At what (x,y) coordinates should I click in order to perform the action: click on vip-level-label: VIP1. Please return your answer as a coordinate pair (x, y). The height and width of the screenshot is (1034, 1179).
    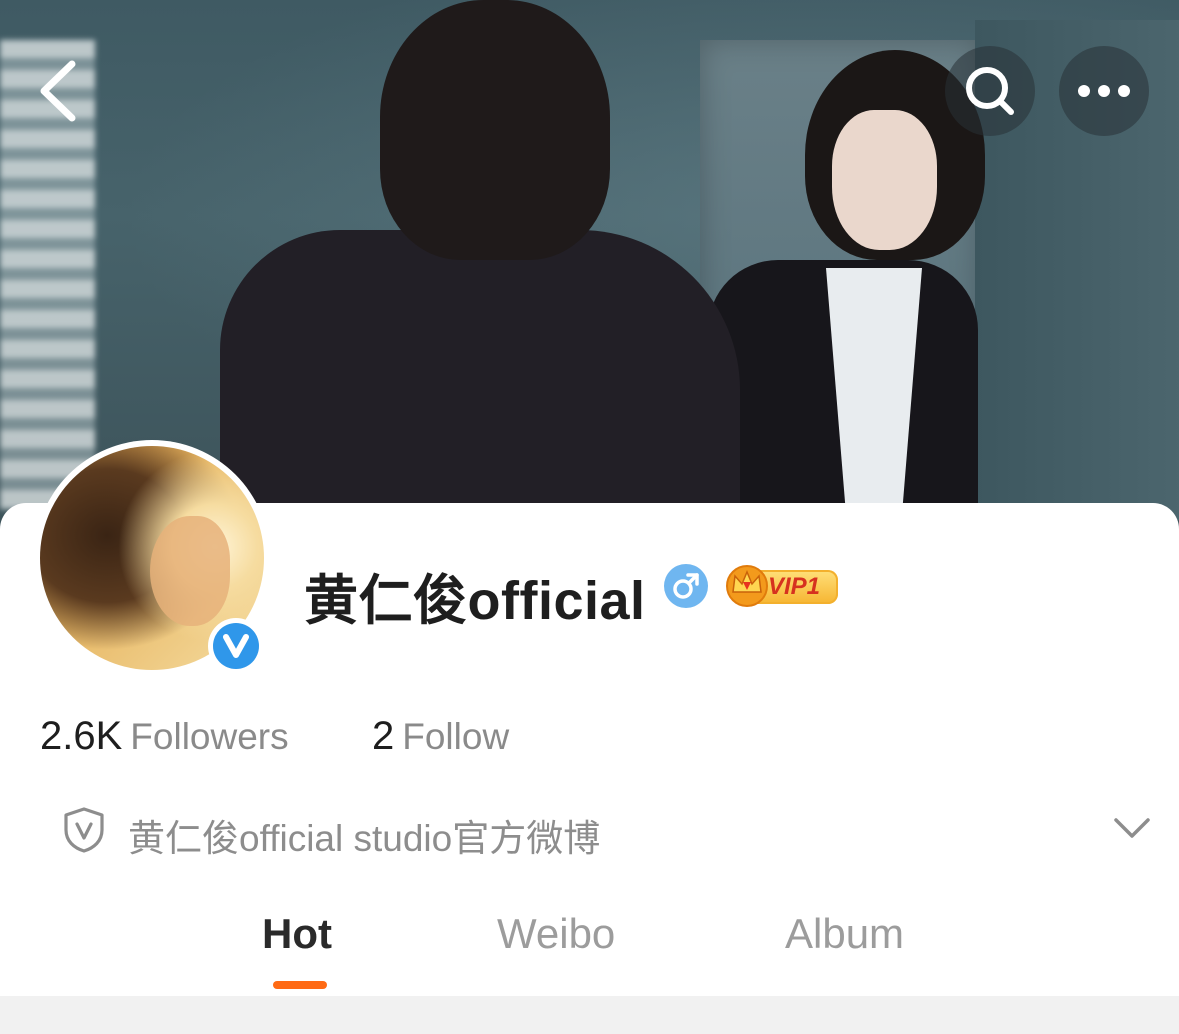
    Looking at the image, I should click on (794, 586).